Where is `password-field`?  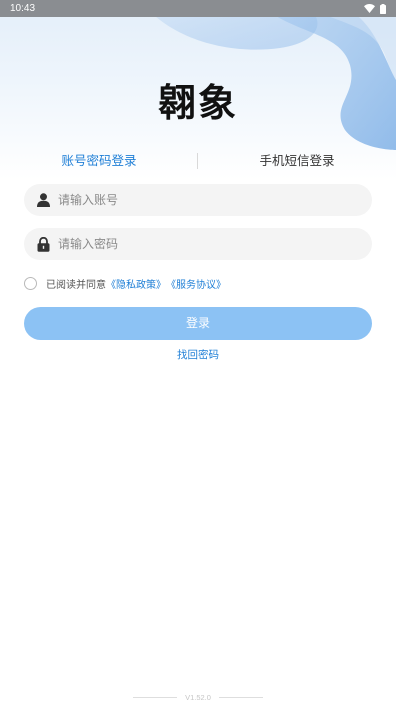
password-field is located at coordinates (198, 244).